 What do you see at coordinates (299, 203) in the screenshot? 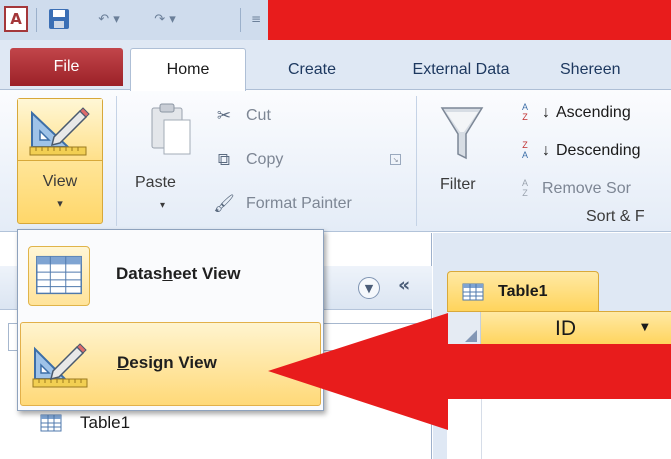
I see `format-painter-label: Format Painter` at bounding box center [299, 203].